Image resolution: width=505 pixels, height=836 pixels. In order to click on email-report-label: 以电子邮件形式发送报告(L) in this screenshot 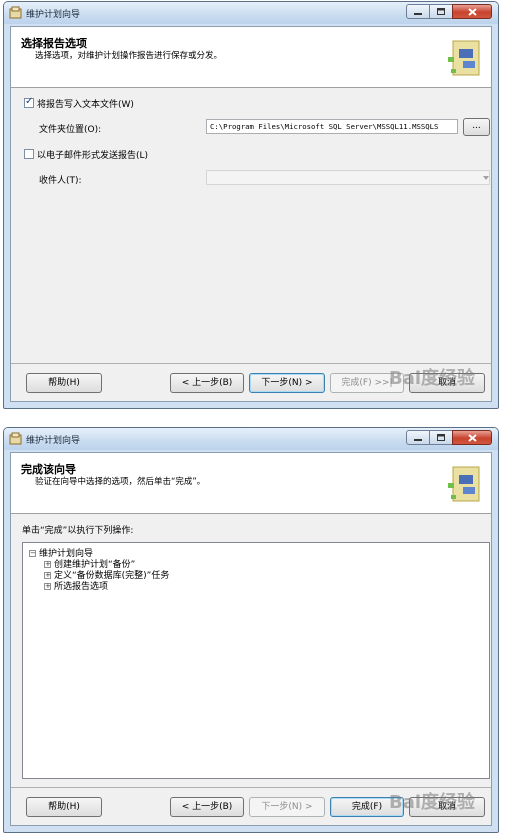, I will do `click(93, 156)`.